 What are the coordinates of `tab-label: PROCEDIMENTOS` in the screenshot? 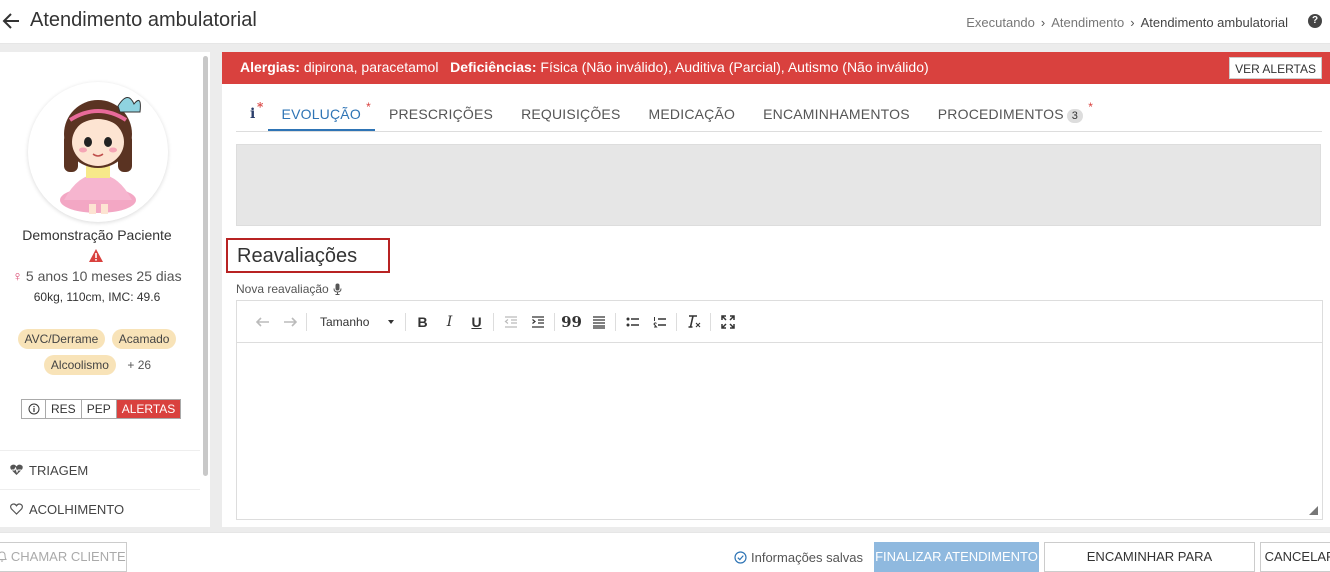 It's located at (1000, 114).